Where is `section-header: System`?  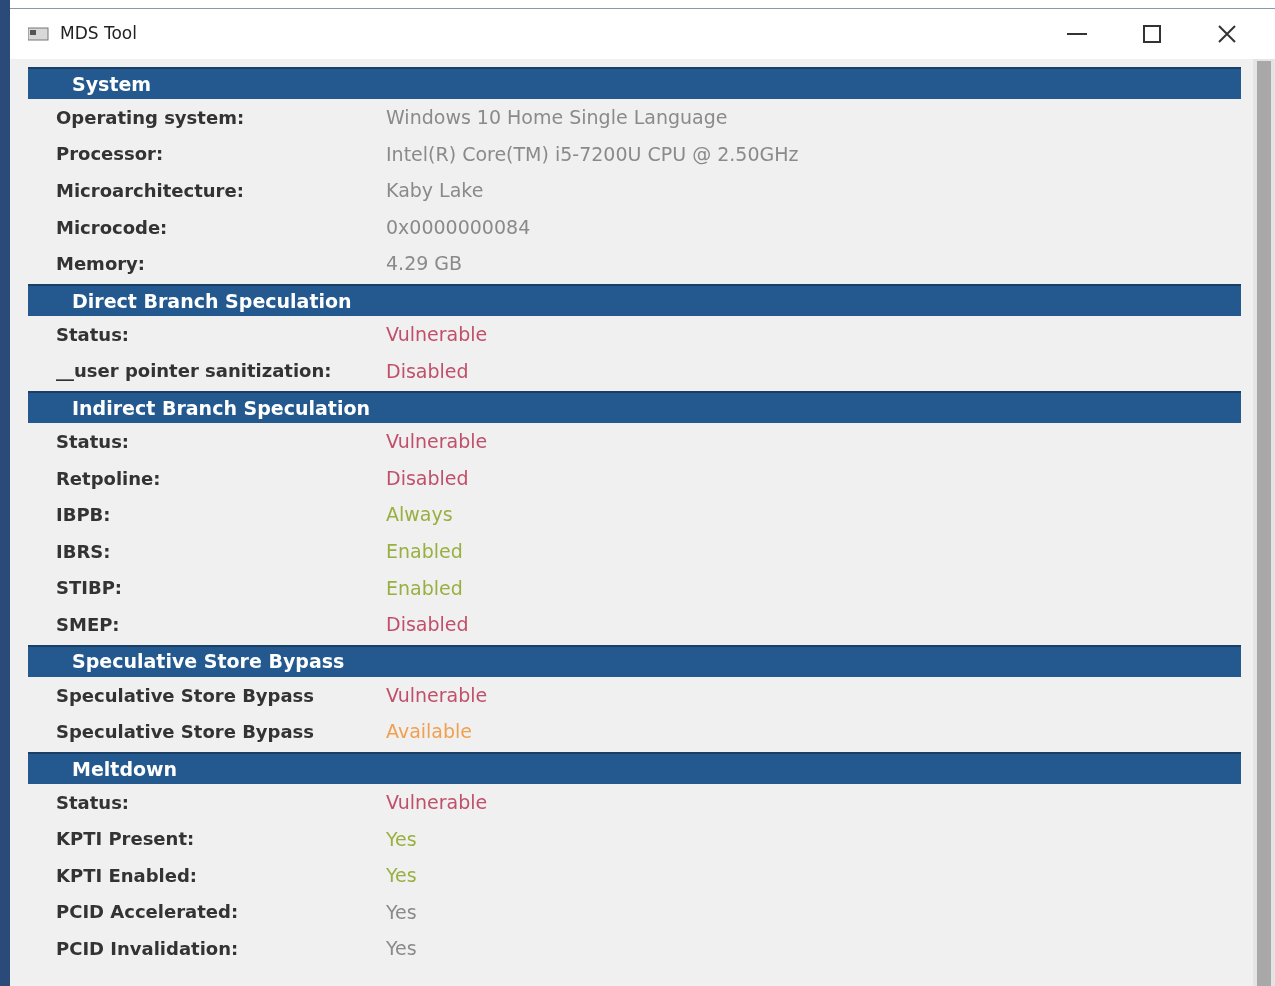
section-header: System is located at coordinates (634, 83).